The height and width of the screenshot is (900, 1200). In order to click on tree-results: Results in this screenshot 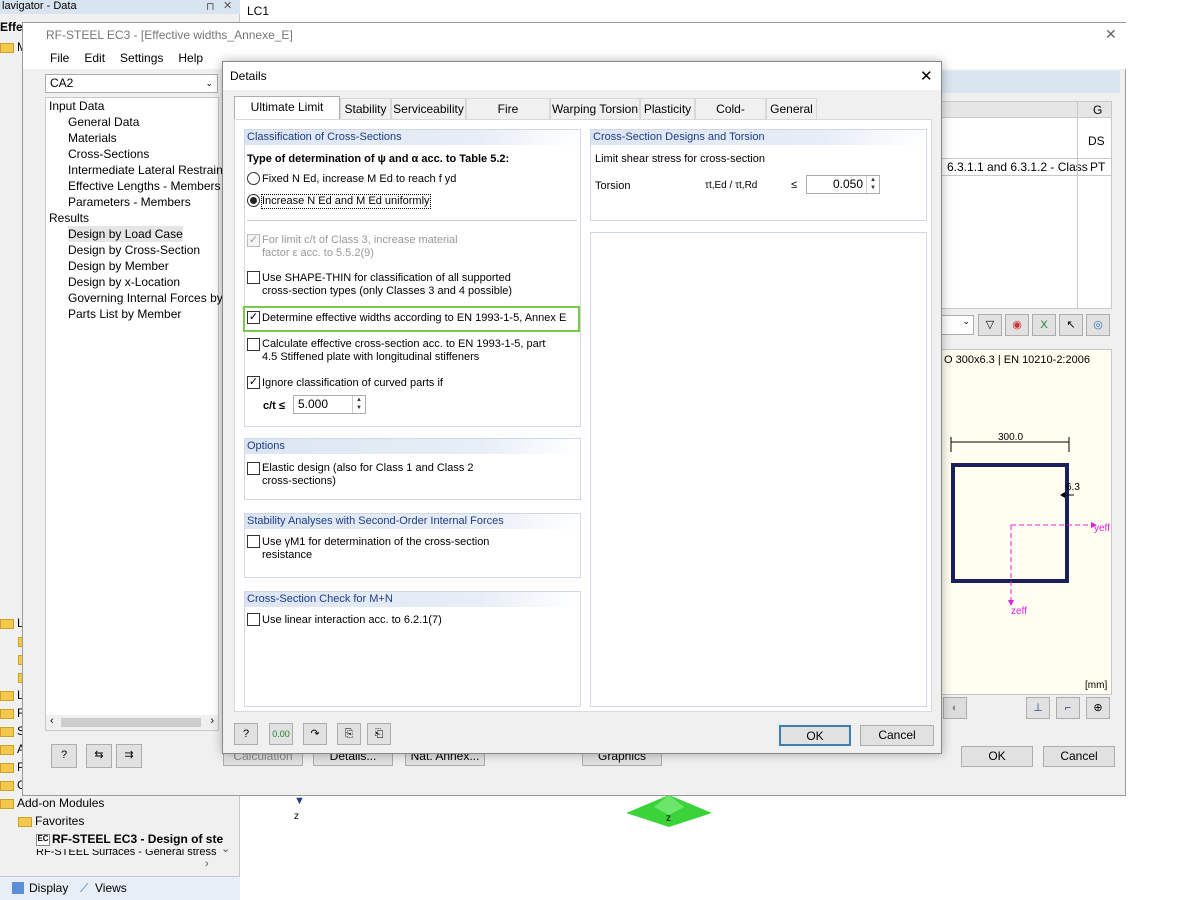, I will do `click(69, 218)`.